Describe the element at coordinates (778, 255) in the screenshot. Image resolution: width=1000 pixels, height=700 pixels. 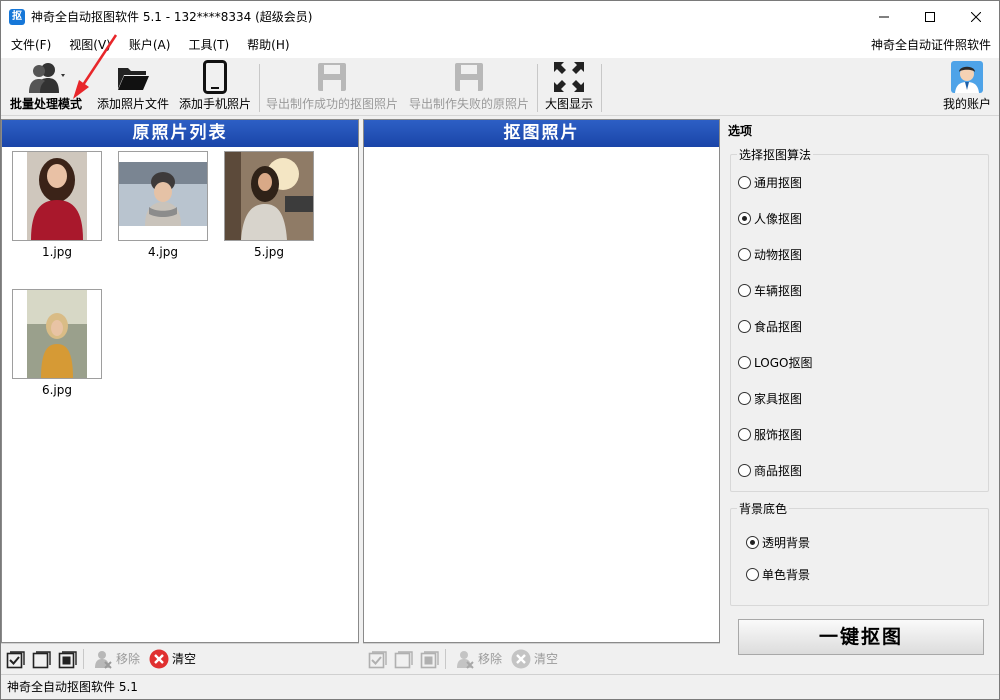
I see `radio-animal-label: 动物抠图` at that location.